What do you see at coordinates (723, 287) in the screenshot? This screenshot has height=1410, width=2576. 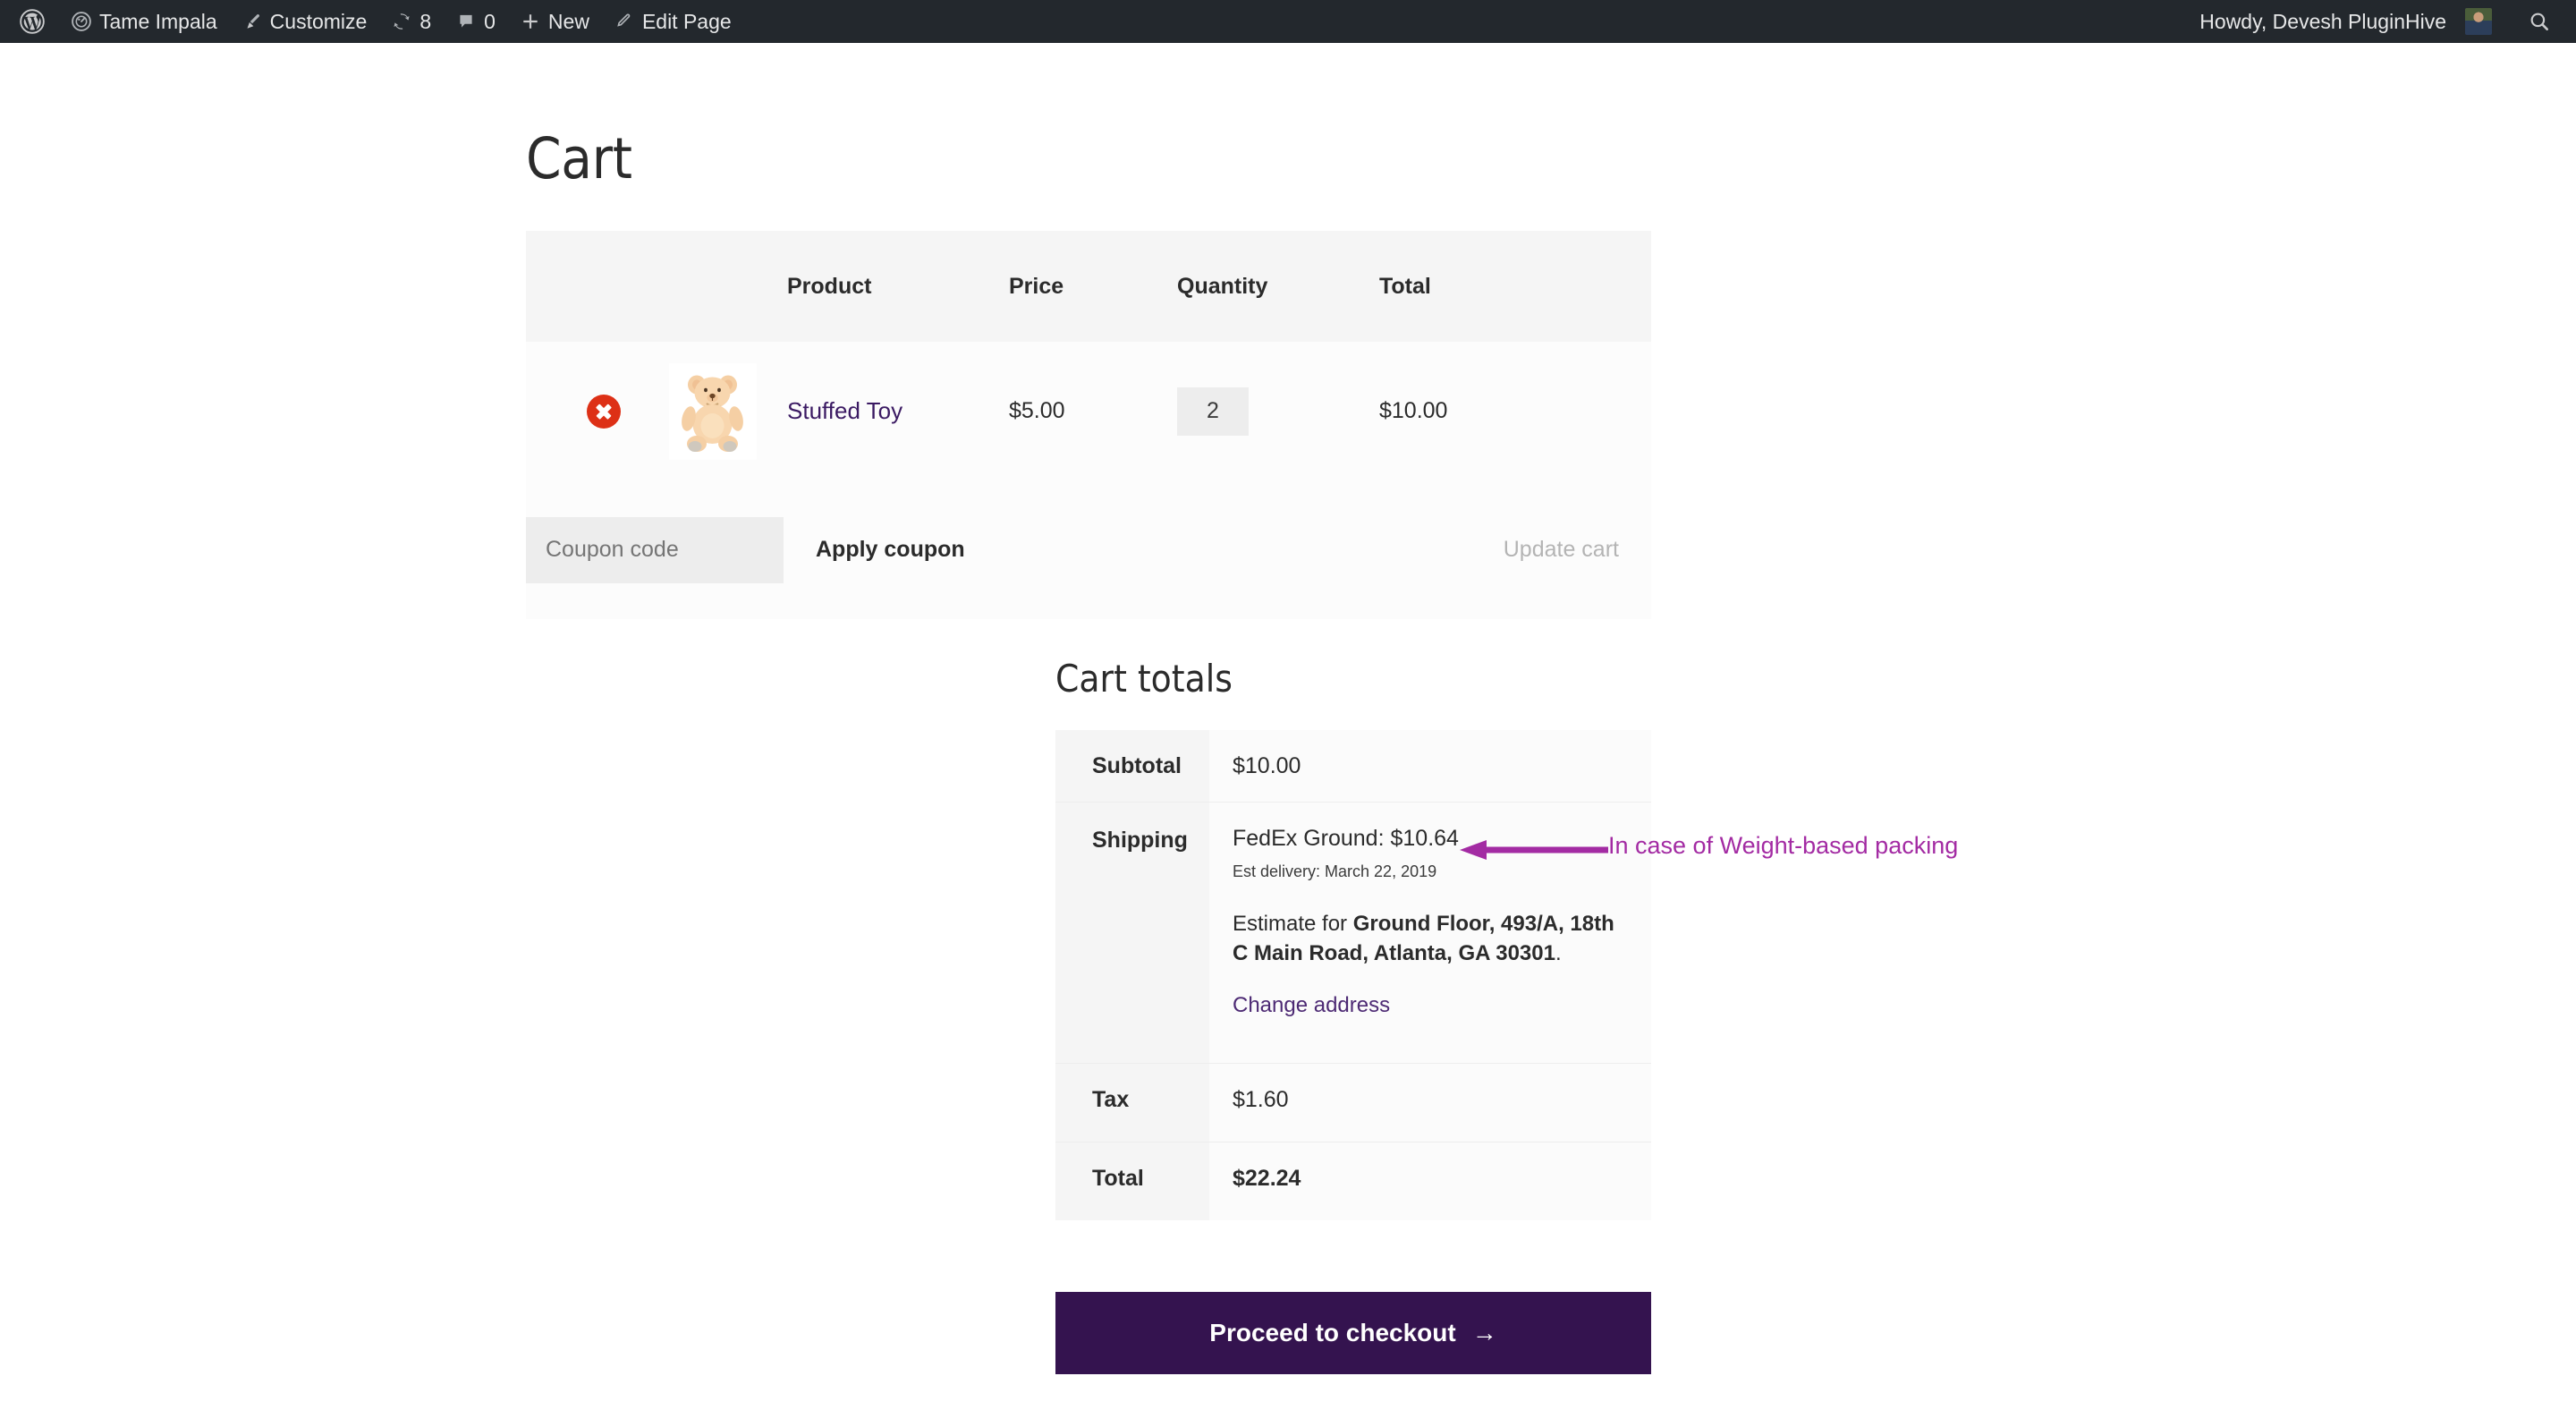 I see `col-header-thumbnail` at bounding box center [723, 287].